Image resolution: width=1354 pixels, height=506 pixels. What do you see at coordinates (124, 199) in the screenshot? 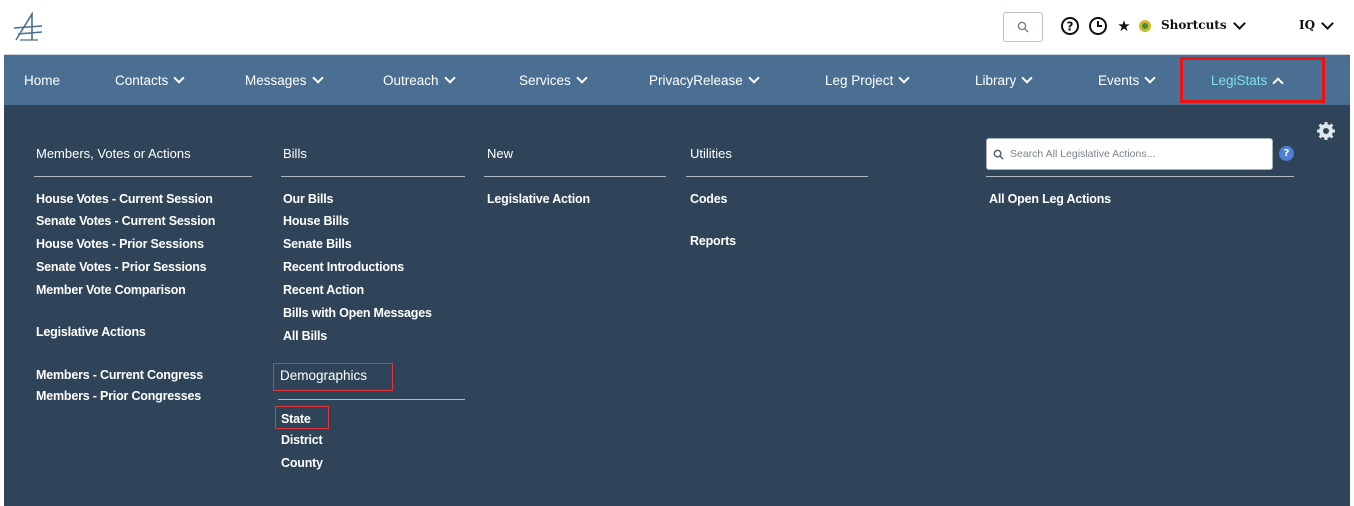
I see `link-house-votes-current: House Votes - Current Session` at bounding box center [124, 199].